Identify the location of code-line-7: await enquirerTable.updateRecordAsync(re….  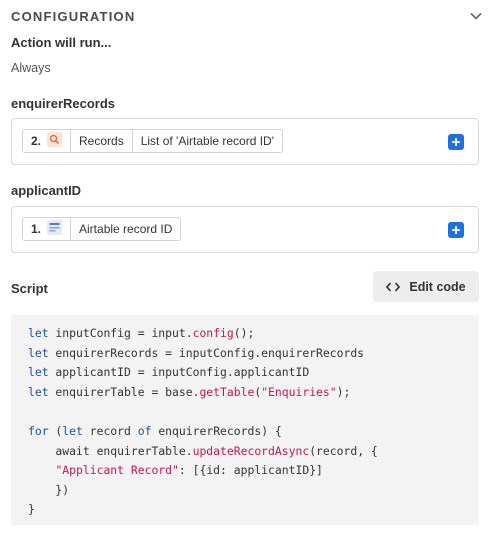
(203, 450).